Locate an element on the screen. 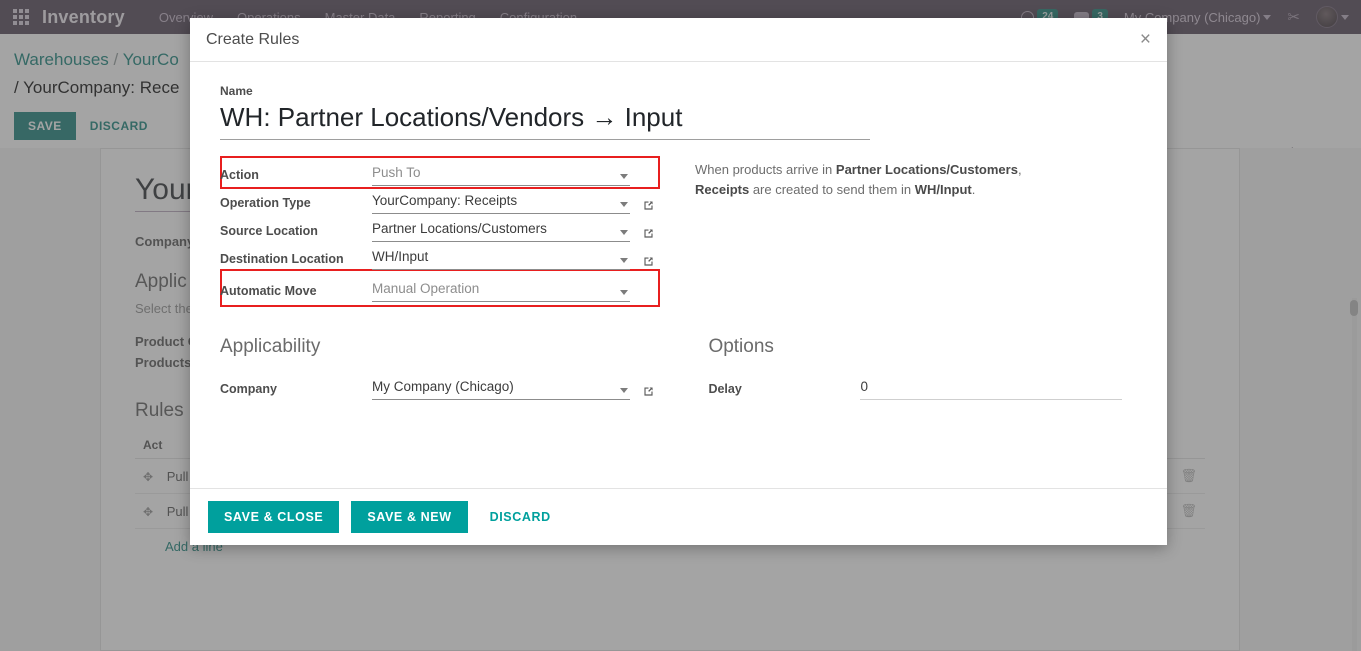 This screenshot has width=1361, height=651. help-bold-destination: WH/Input is located at coordinates (943, 189).